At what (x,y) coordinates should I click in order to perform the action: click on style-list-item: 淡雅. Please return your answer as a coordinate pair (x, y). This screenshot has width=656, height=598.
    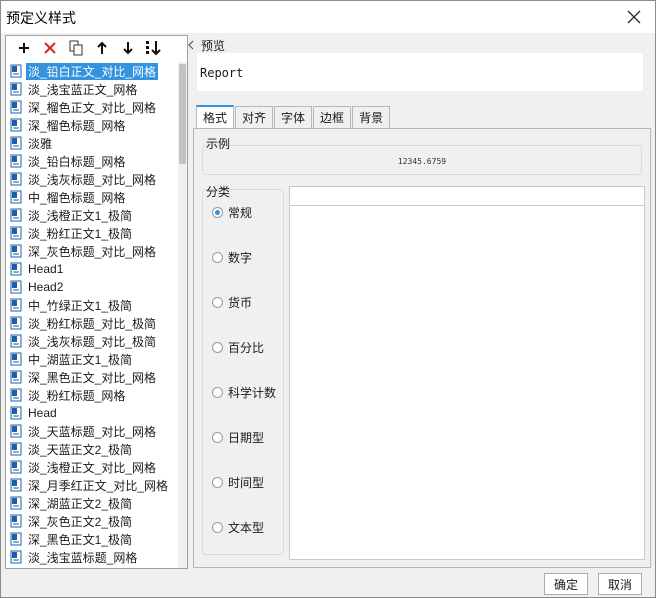
    Looking at the image, I should click on (92, 143).